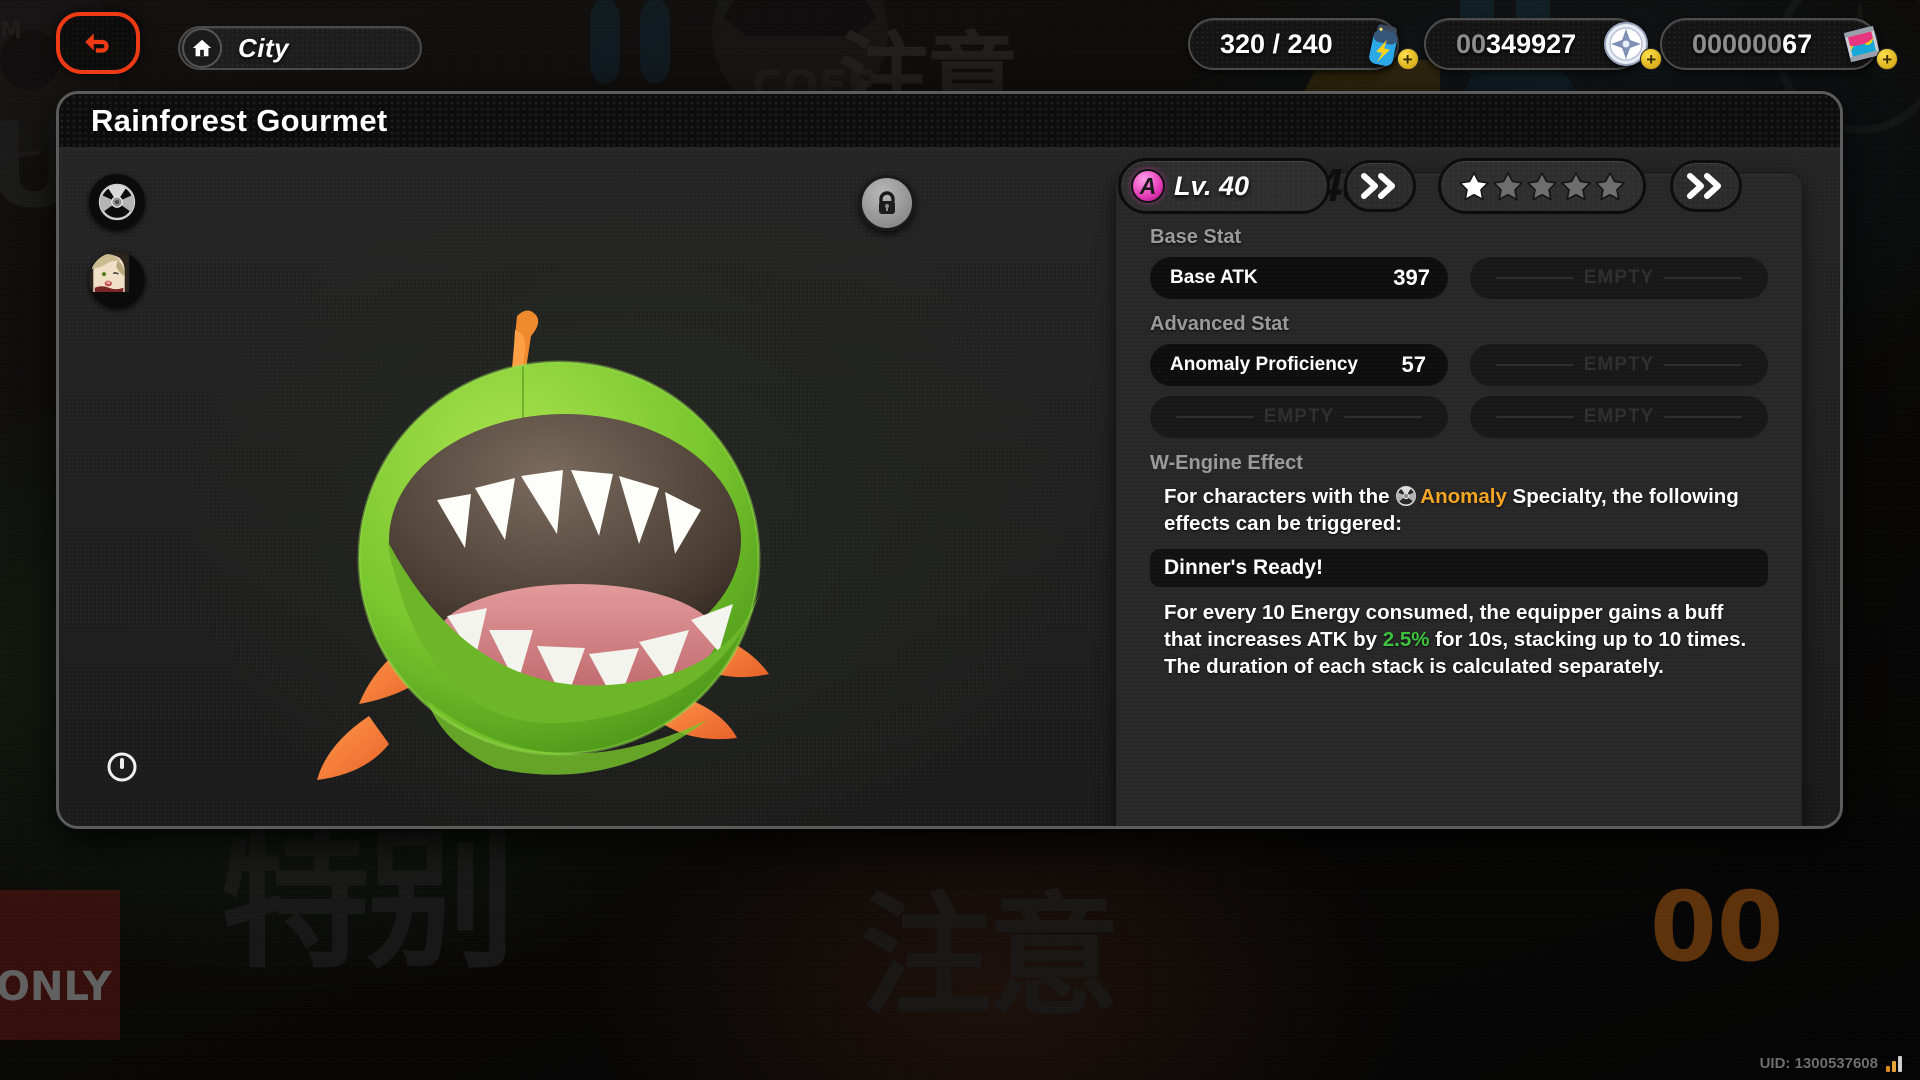 This screenshot has height=1080, width=1920. I want to click on stat-row-base-atk: Base ATK 397, so click(1299, 278).